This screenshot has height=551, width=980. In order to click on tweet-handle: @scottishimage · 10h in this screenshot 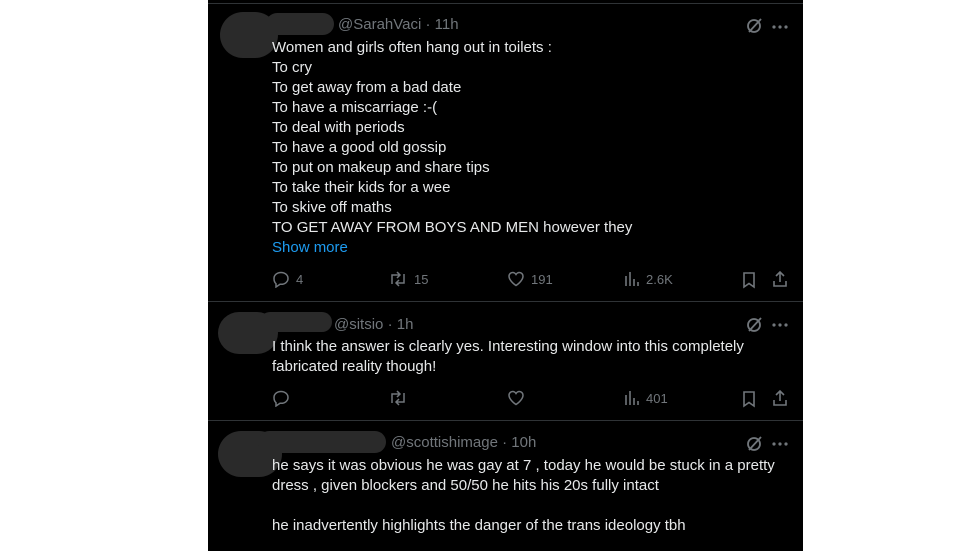, I will do `click(463, 442)`.